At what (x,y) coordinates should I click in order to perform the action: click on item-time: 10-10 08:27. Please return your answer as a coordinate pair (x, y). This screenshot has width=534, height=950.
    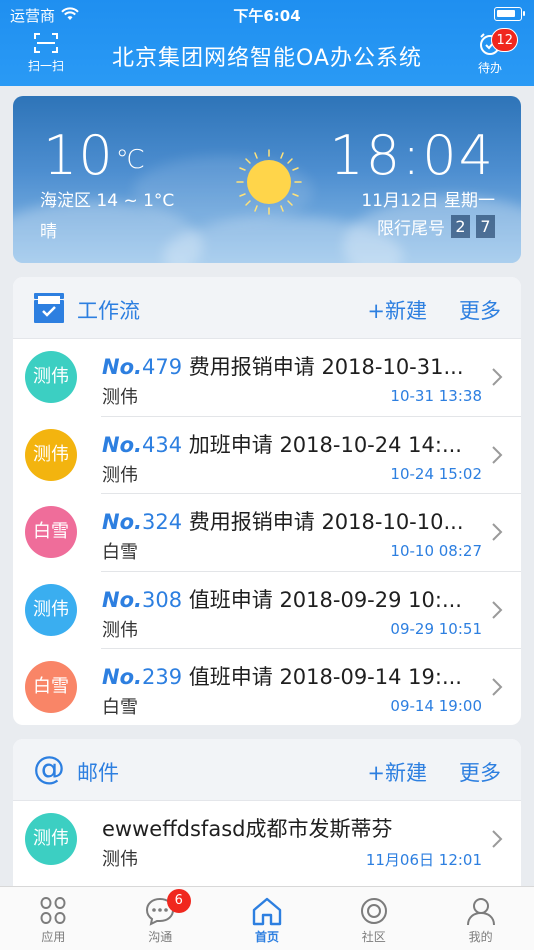
    Looking at the image, I should click on (436, 551).